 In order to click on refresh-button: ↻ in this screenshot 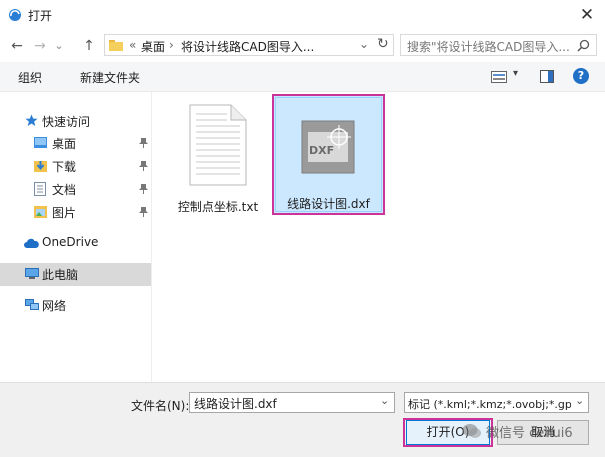, I will do `click(383, 44)`.